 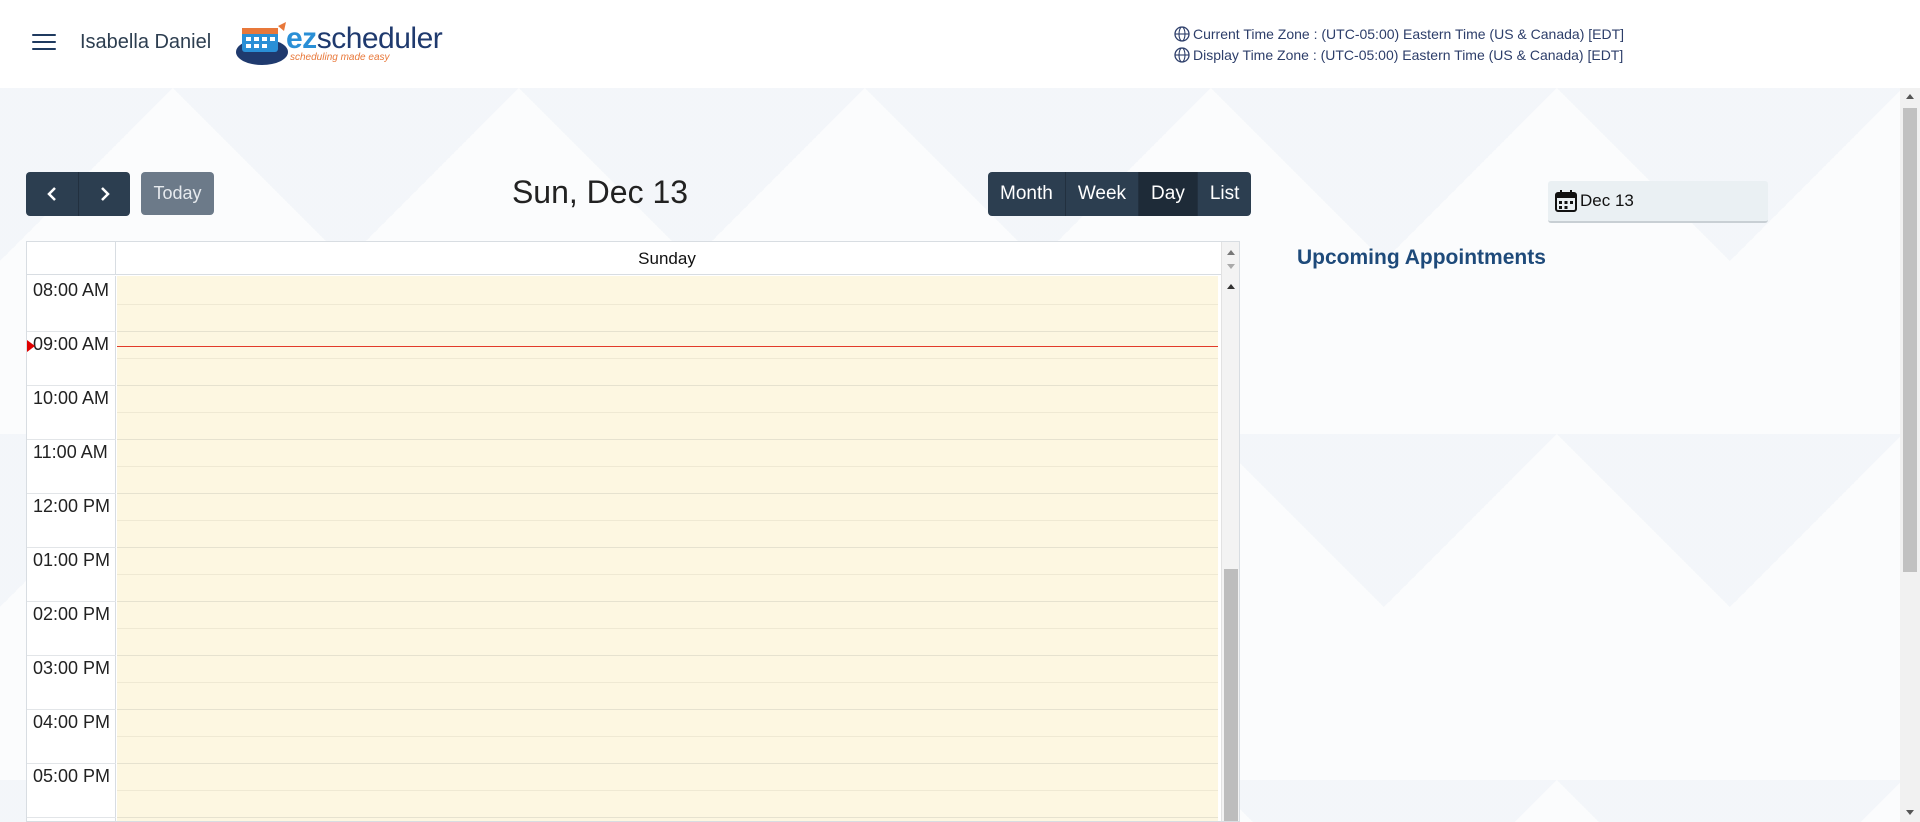 What do you see at coordinates (71, 344) in the screenshot?
I see `time-slot-label: 09:00 AM` at bounding box center [71, 344].